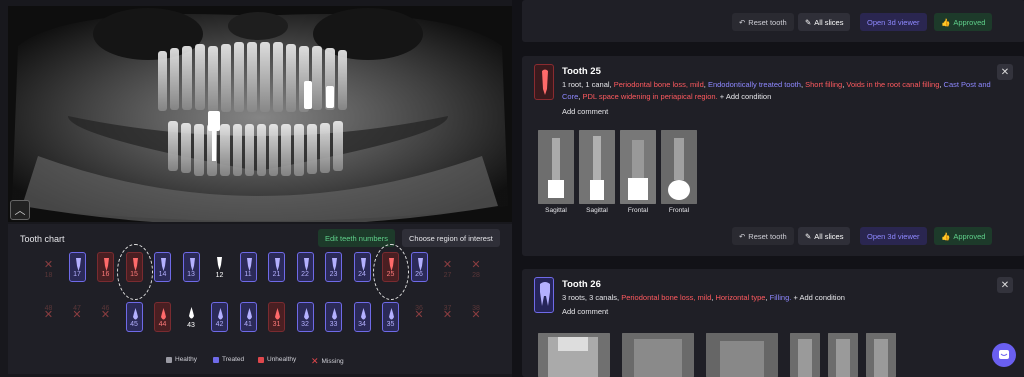  Describe the element at coordinates (248, 274) in the screenshot. I see `tooth-number: 11` at that location.